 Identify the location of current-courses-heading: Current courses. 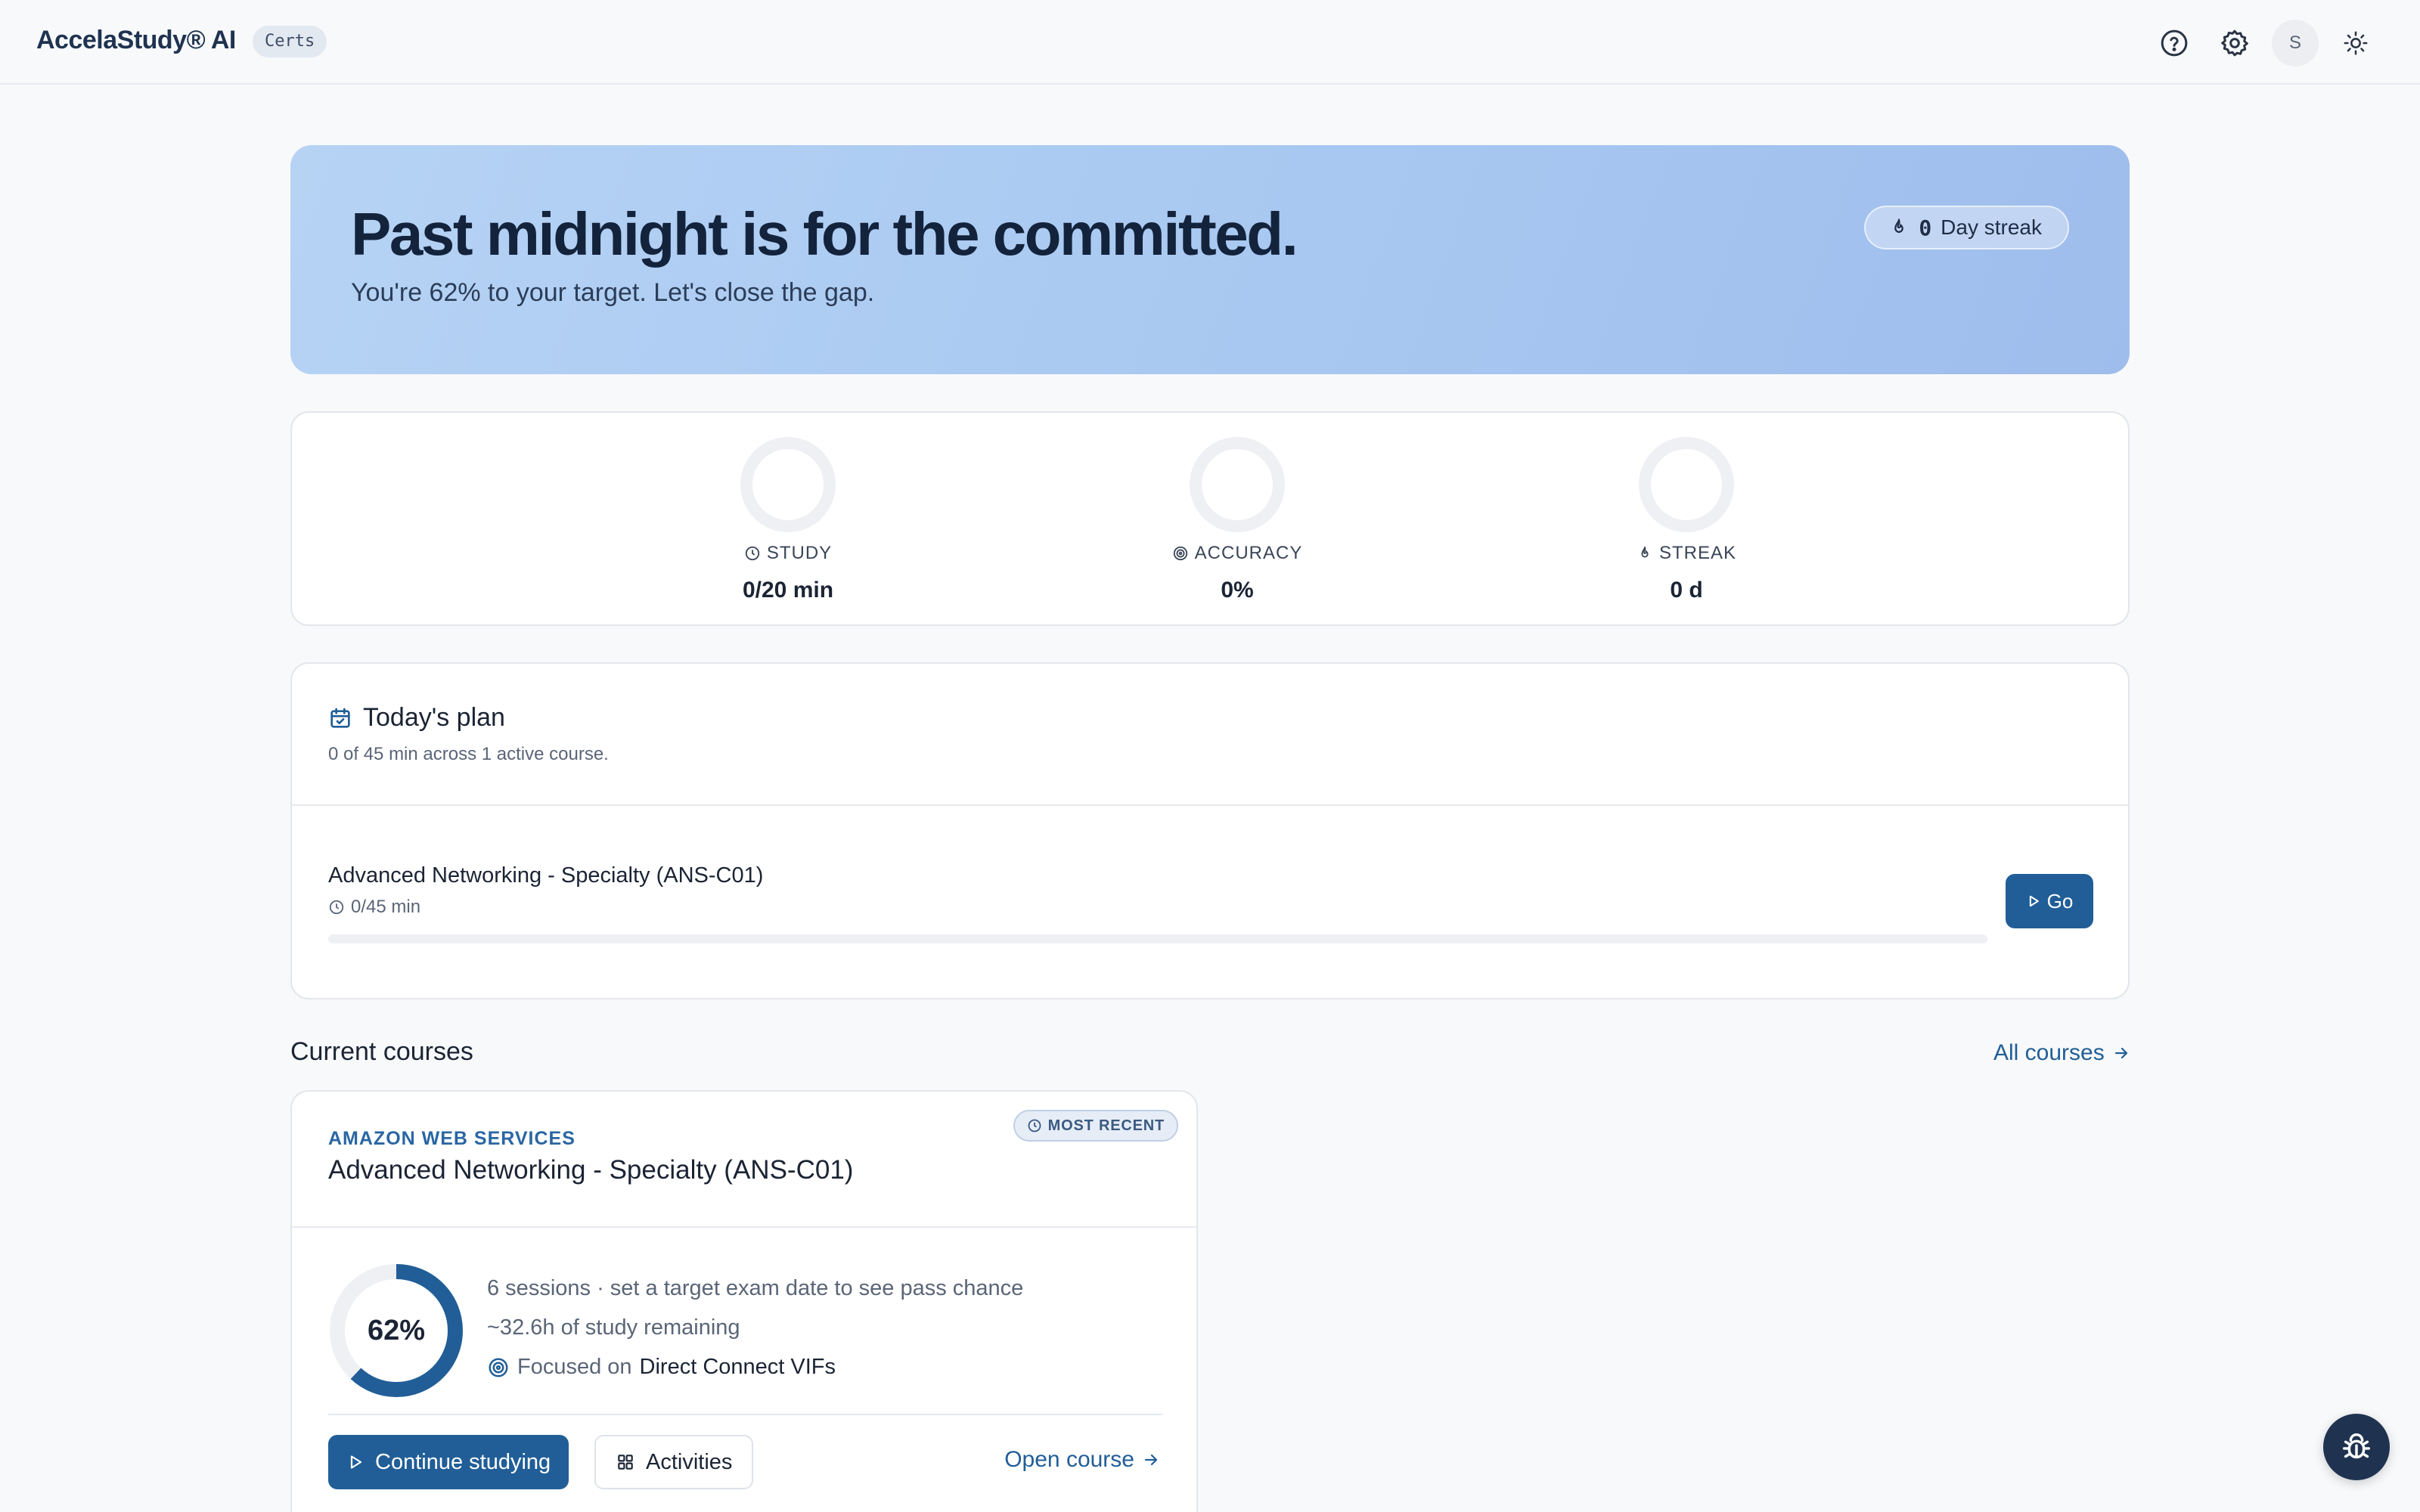
(381, 1051).